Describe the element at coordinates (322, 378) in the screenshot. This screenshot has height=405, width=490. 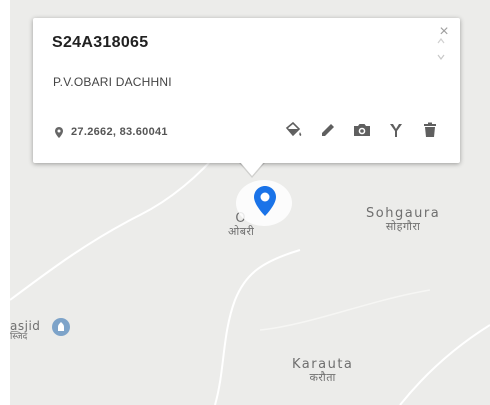
I see `place-karauta-devanagari: करौता` at that location.